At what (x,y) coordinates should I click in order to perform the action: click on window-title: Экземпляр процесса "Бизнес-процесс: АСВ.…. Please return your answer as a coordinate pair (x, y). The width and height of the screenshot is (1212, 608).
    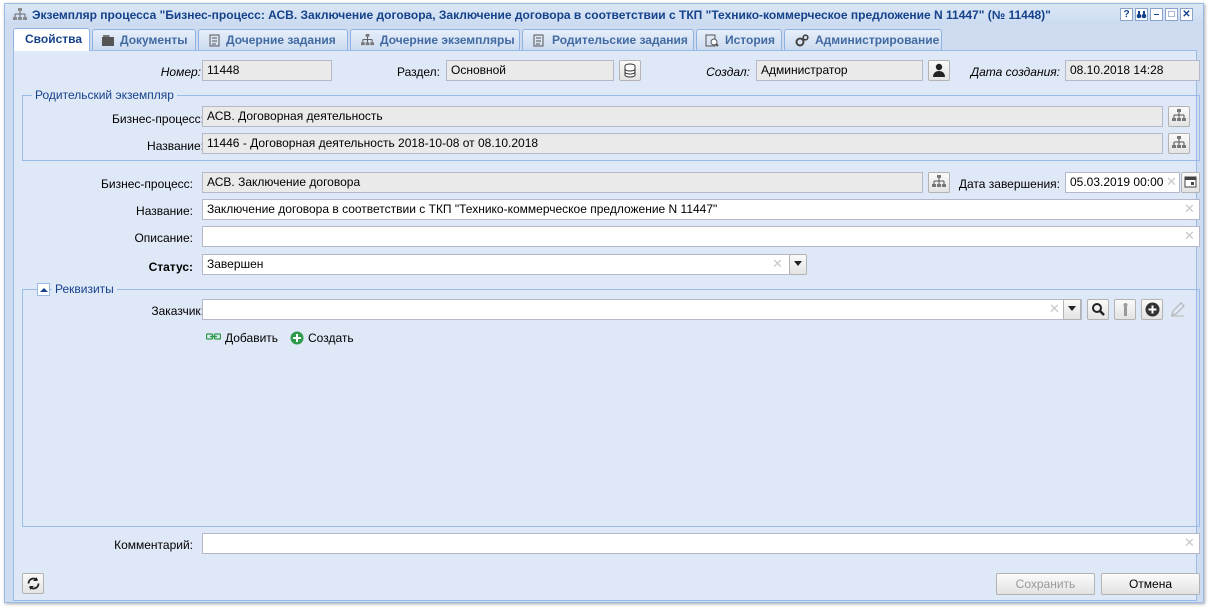
    Looking at the image, I should click on (541, 15).